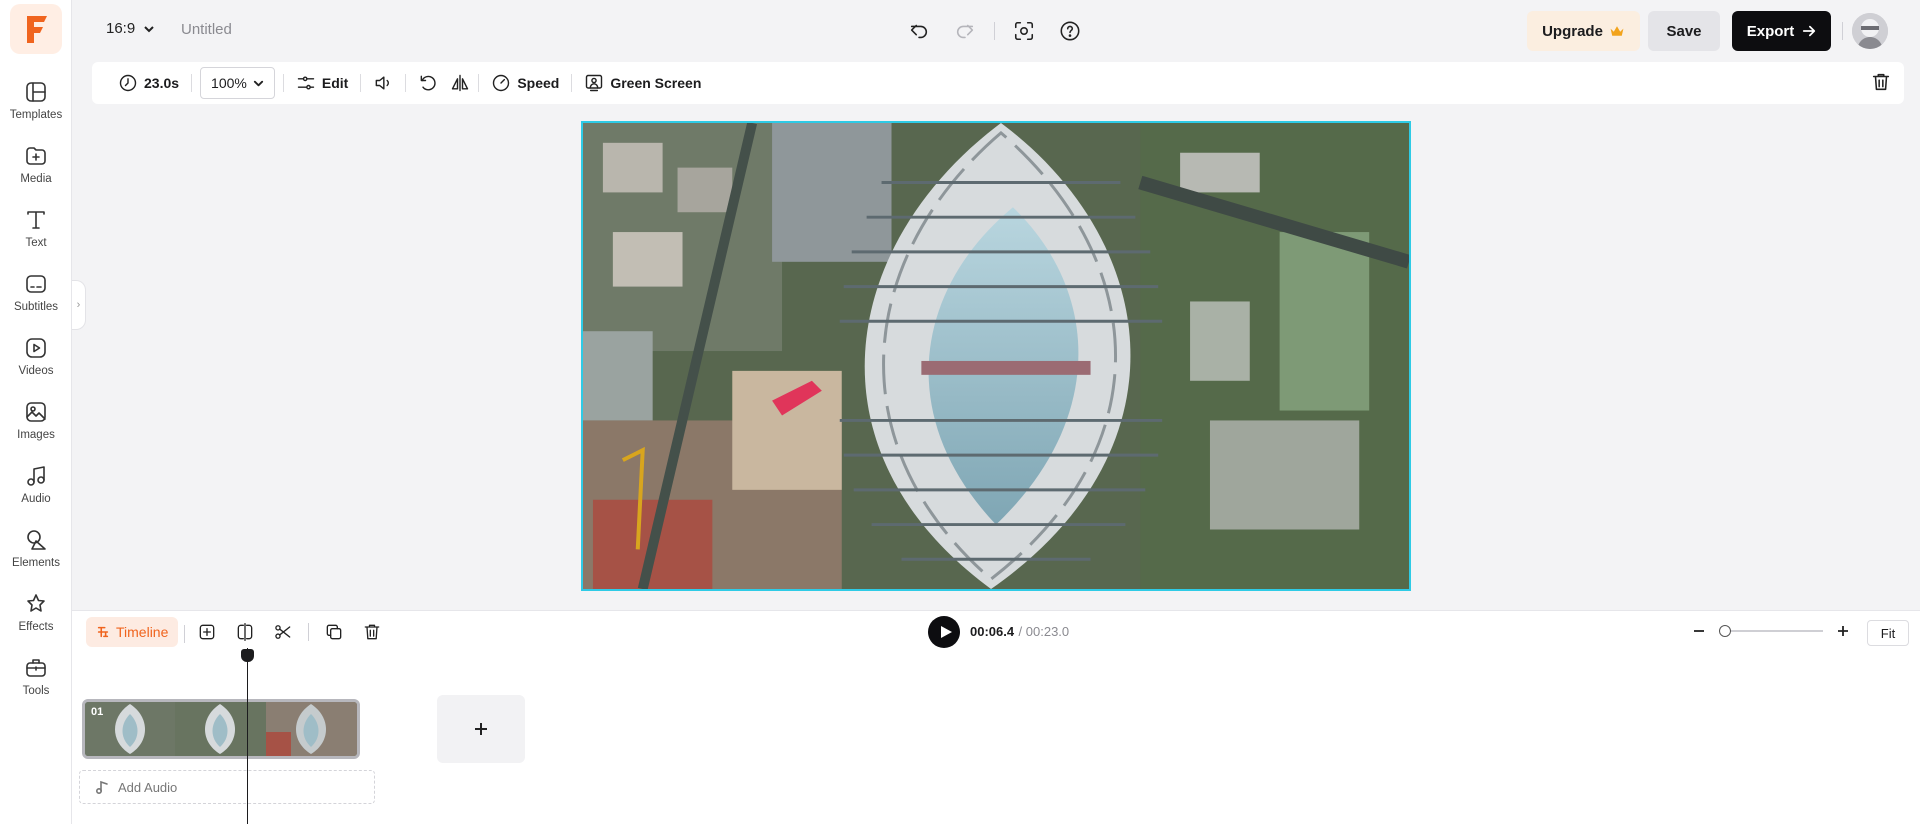  I want to click on sidebar-item-text: Text, so click(36, 236).